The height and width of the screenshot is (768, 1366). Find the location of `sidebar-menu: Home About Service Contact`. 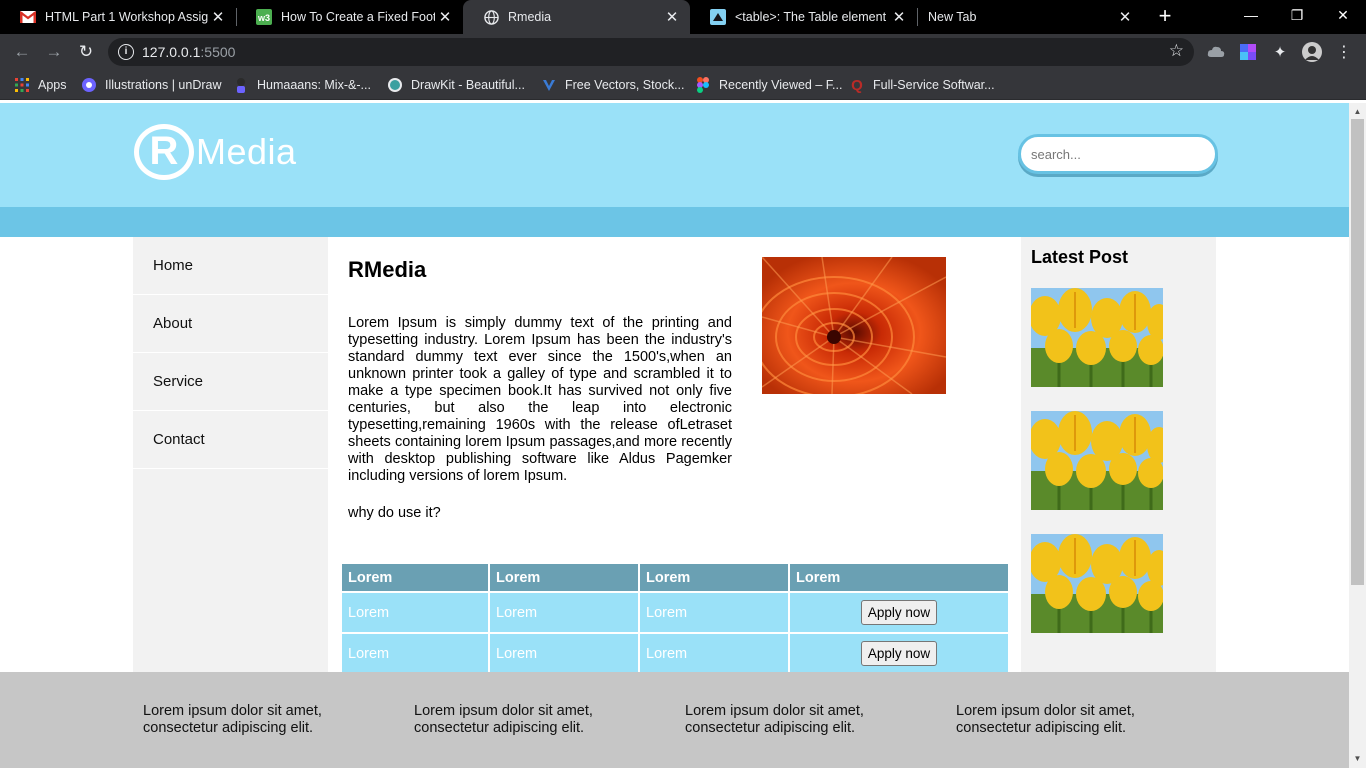

sidebar-menu: Home About Service Contact is located at coordinates (230, 457).